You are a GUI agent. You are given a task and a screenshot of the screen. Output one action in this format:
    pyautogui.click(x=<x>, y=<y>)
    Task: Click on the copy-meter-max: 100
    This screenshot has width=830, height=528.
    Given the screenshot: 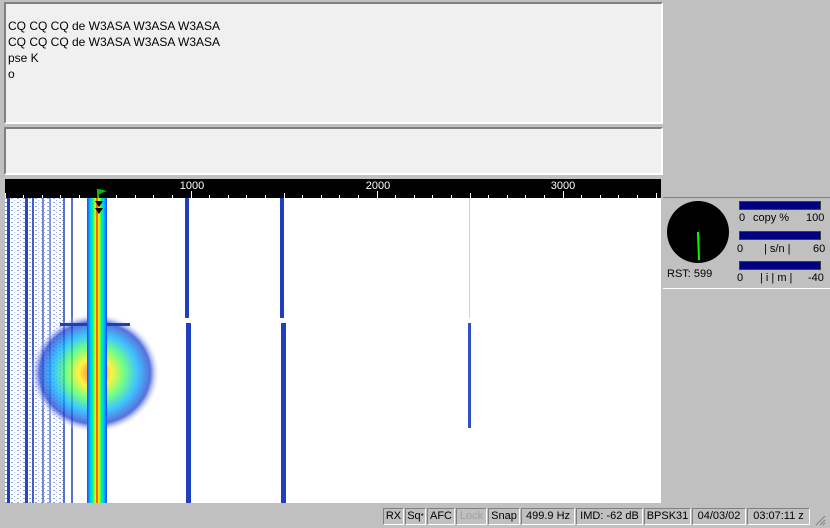 What is the action you would take?
    pyautogui.click(x=815, y=218)
    